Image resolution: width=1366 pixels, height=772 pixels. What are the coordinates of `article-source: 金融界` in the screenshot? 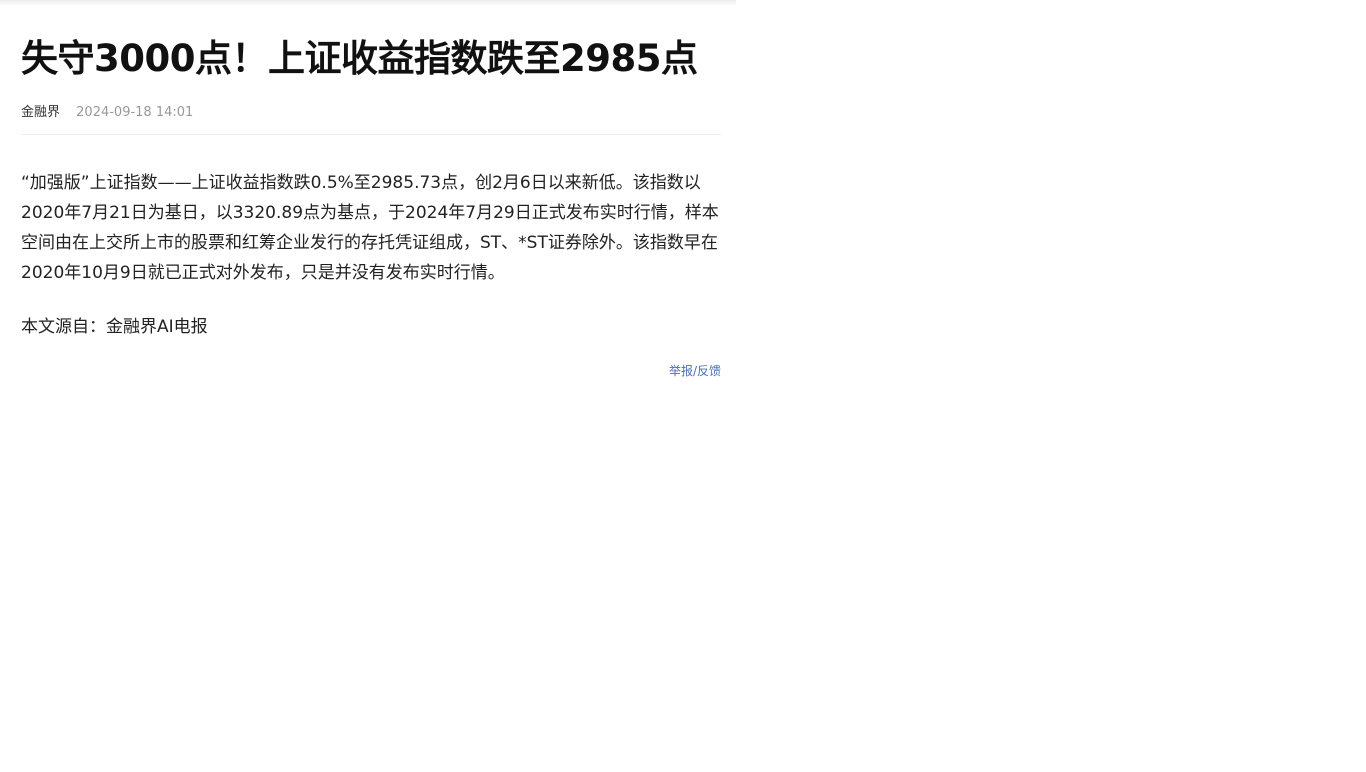 It's located at (40, 112).